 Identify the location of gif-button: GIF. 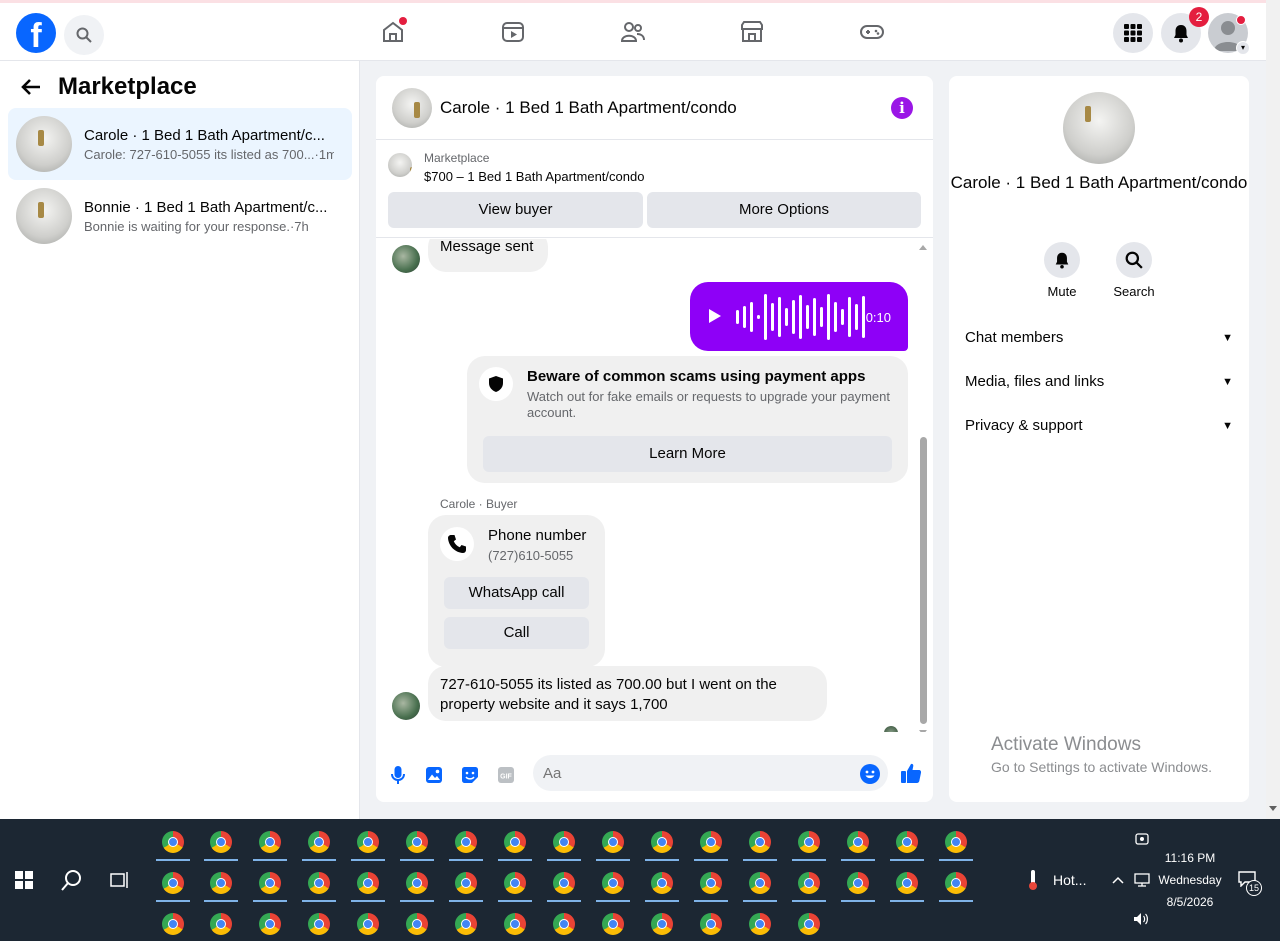
(506, 775).